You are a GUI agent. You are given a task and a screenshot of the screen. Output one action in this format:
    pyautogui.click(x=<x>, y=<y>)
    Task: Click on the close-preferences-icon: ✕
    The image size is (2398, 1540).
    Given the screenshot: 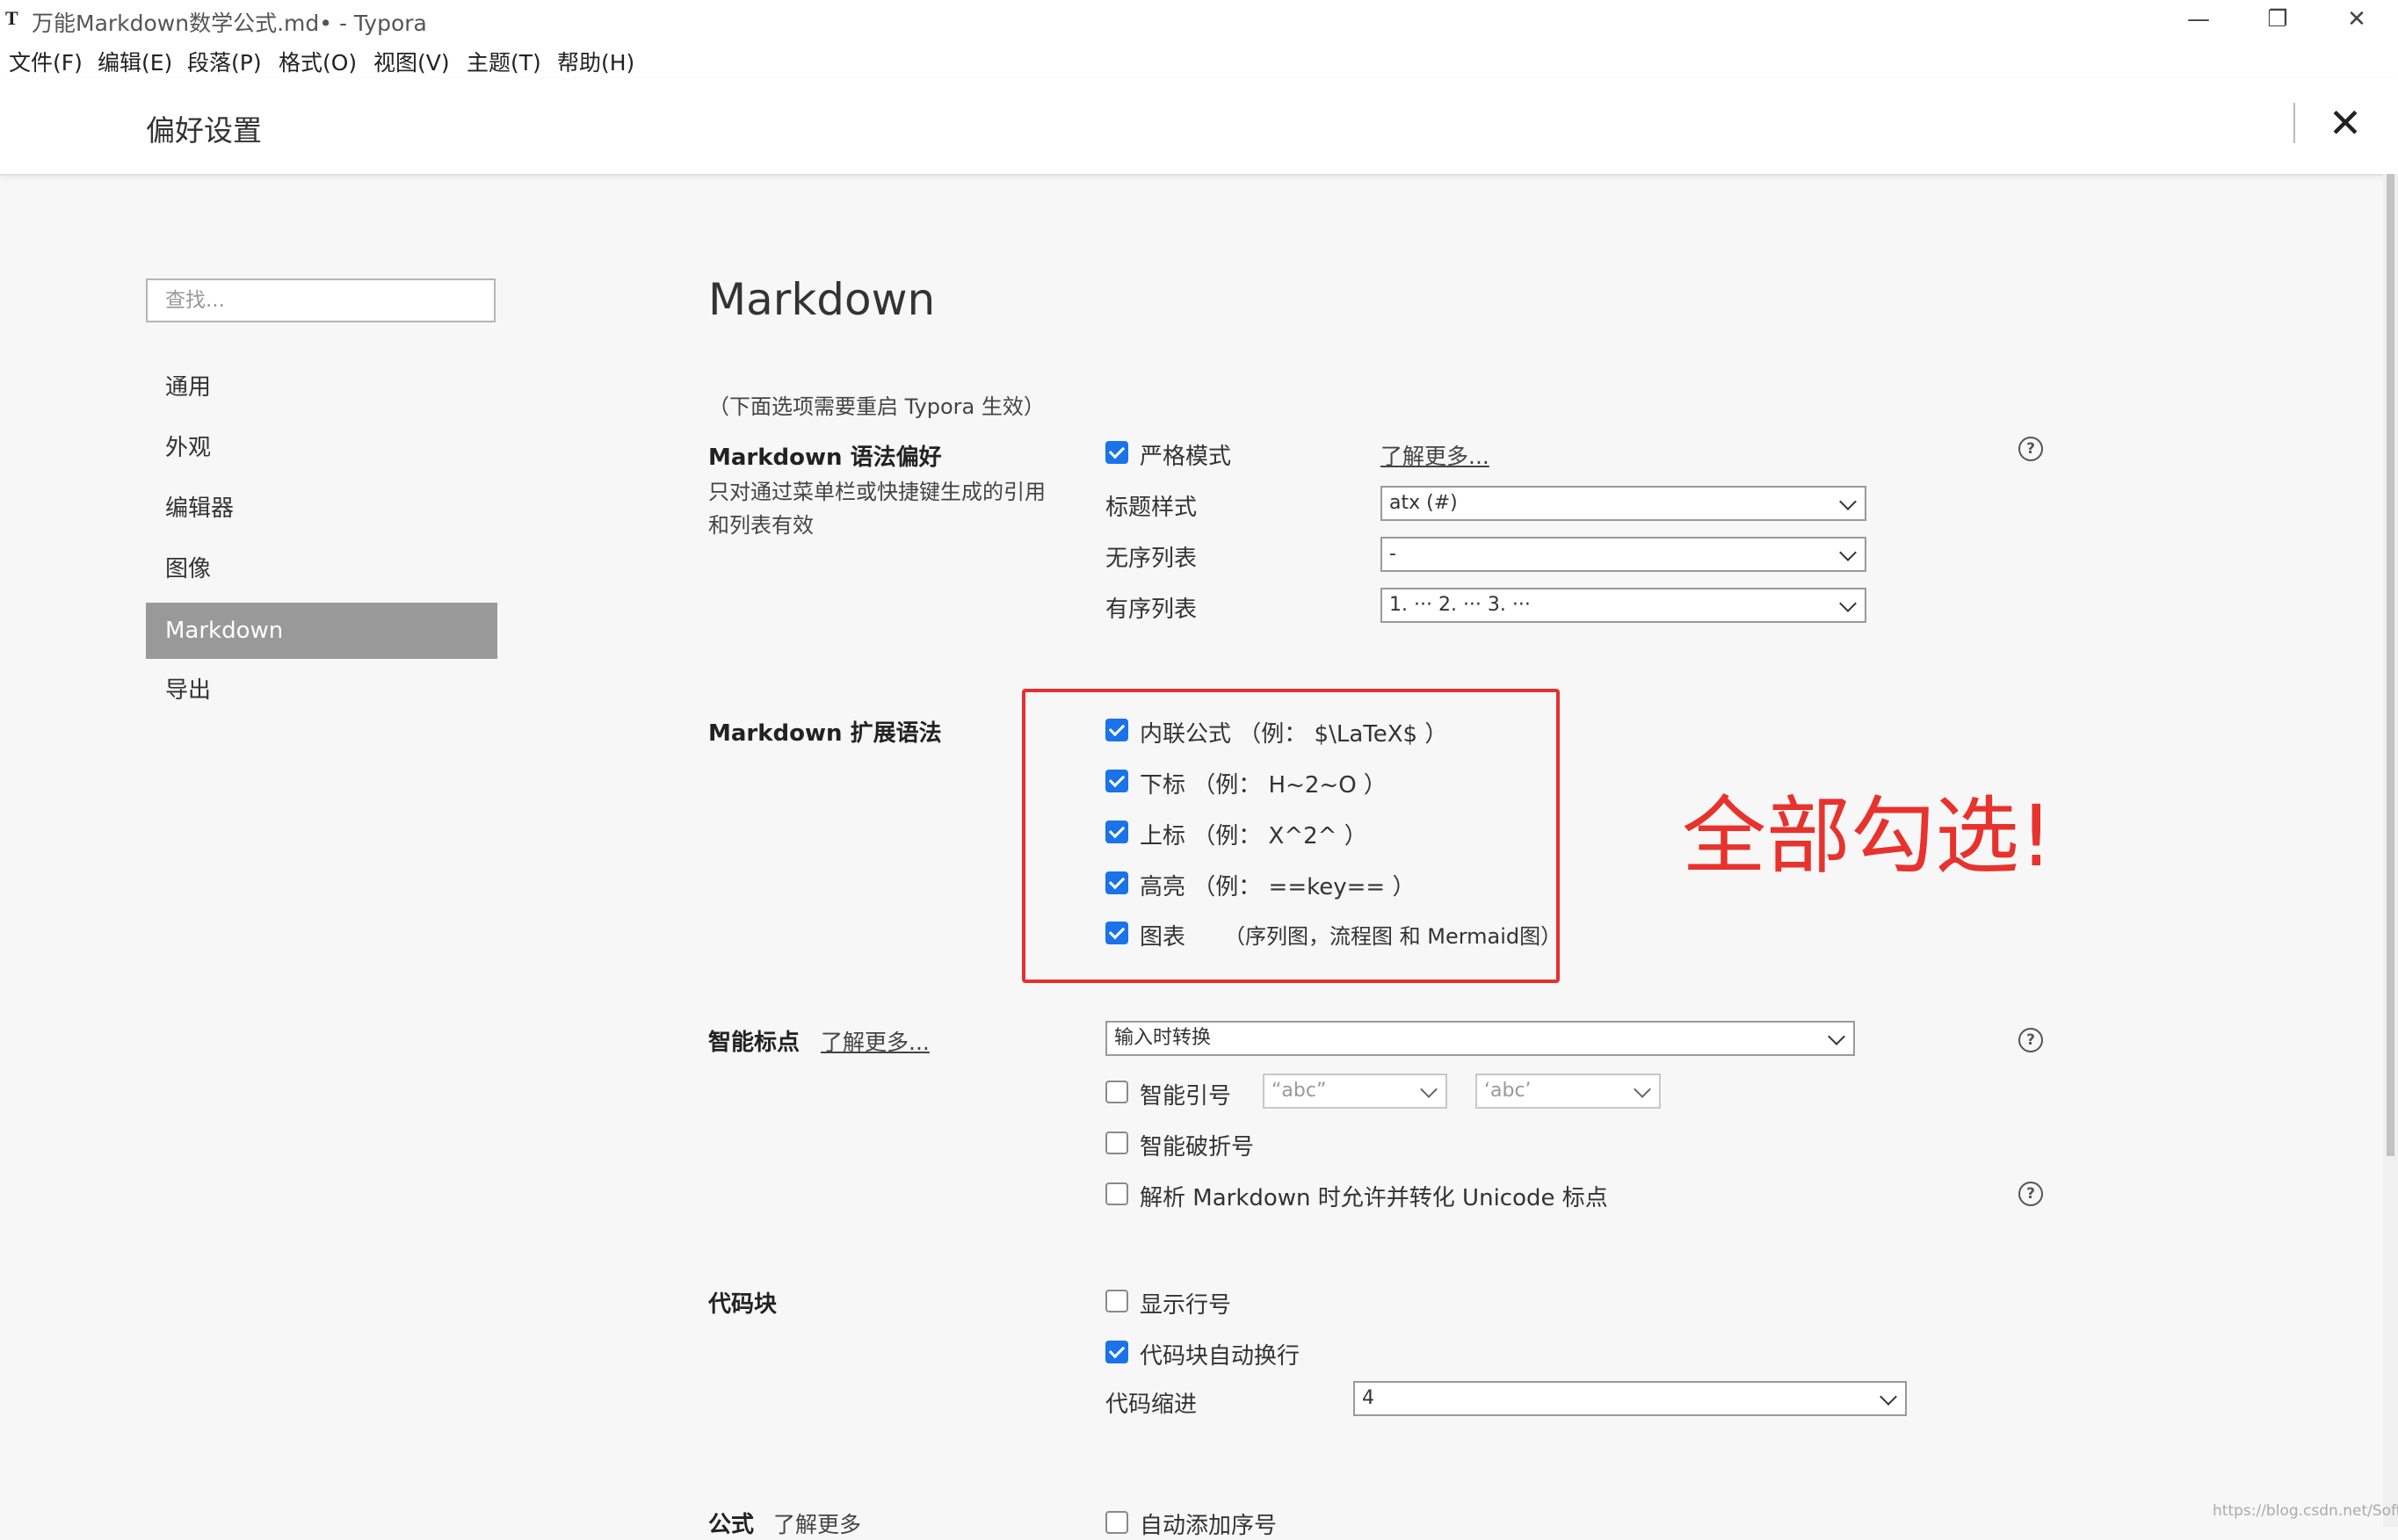 What is the action you would take?
    pyautogui.click(x=2345, y=123)
    